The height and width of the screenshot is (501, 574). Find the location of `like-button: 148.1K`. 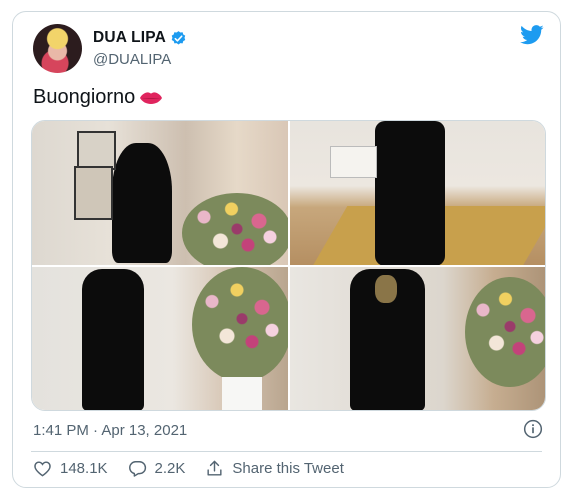

like-button: 148.1K is located at coordinates (70, 468).